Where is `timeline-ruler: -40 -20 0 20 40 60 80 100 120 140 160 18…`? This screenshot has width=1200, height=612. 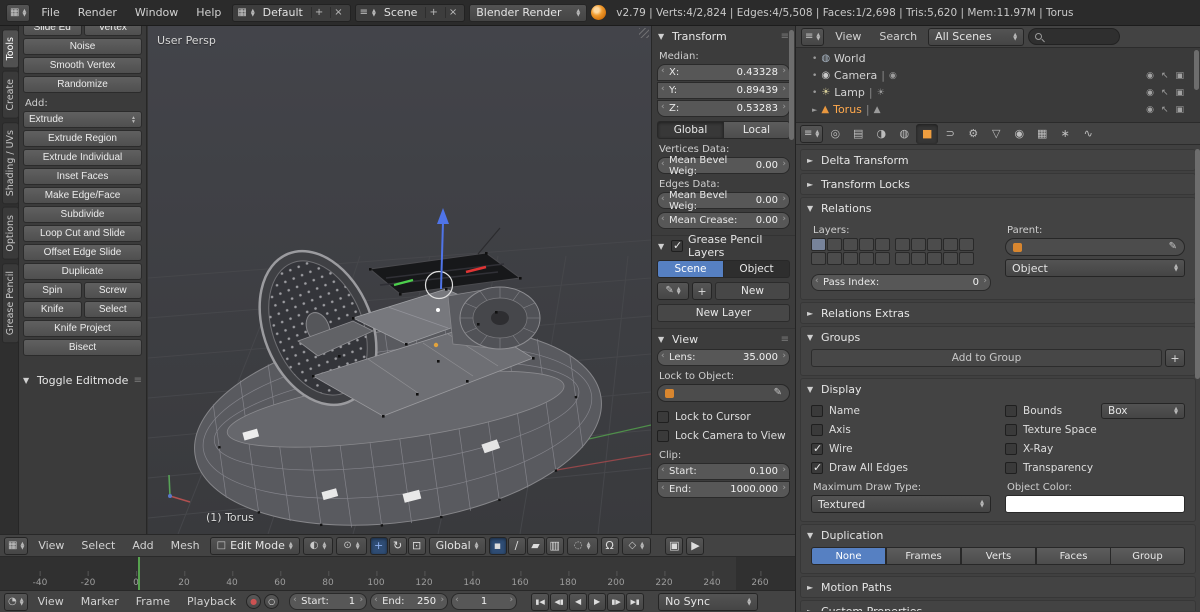 timeline-ruler: -40 -20 0 20 40 60 80 100 120 140 160 18… is located at coordinates (397, 573).